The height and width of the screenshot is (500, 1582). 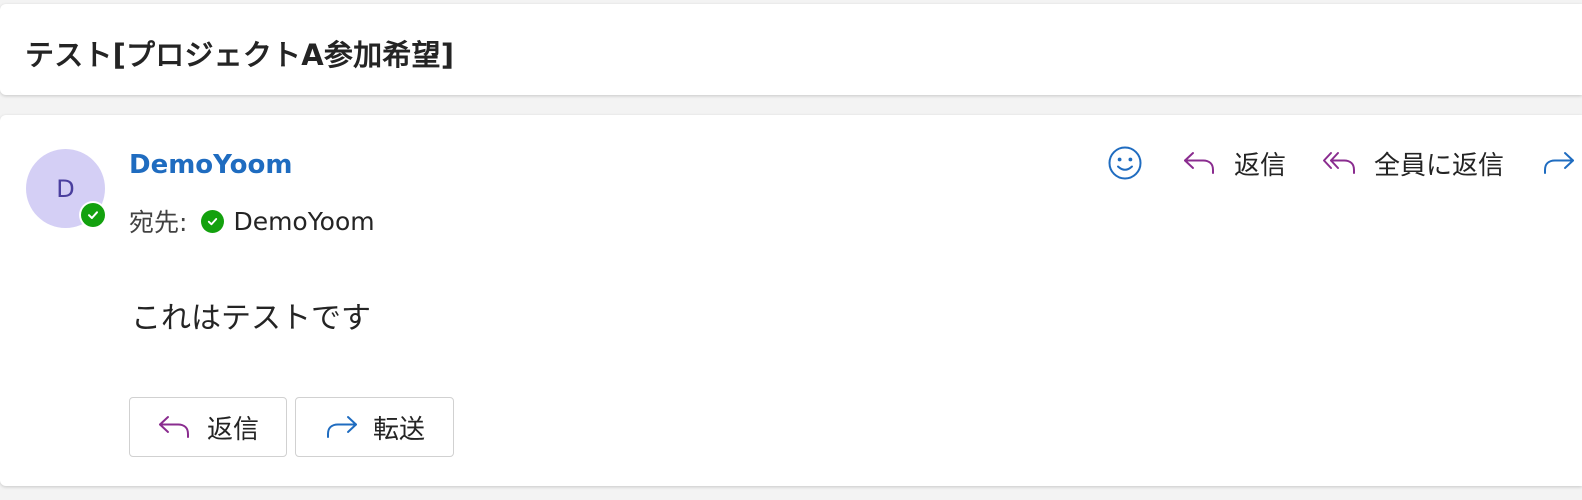 I want to click on recipient-chip: DemoYoom, so click(x=288, y=221).